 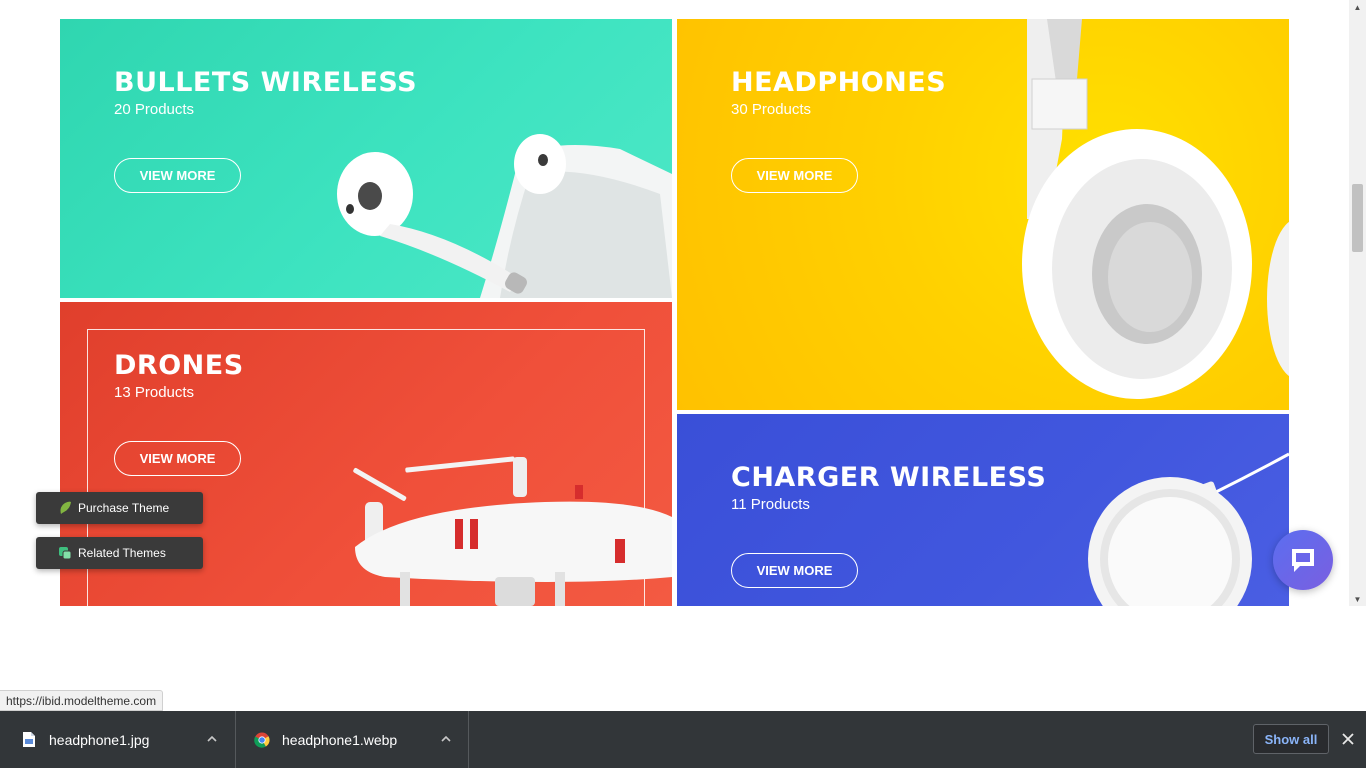 I want to click on download-item: headphone1.webp, so click(x=353, y=739).